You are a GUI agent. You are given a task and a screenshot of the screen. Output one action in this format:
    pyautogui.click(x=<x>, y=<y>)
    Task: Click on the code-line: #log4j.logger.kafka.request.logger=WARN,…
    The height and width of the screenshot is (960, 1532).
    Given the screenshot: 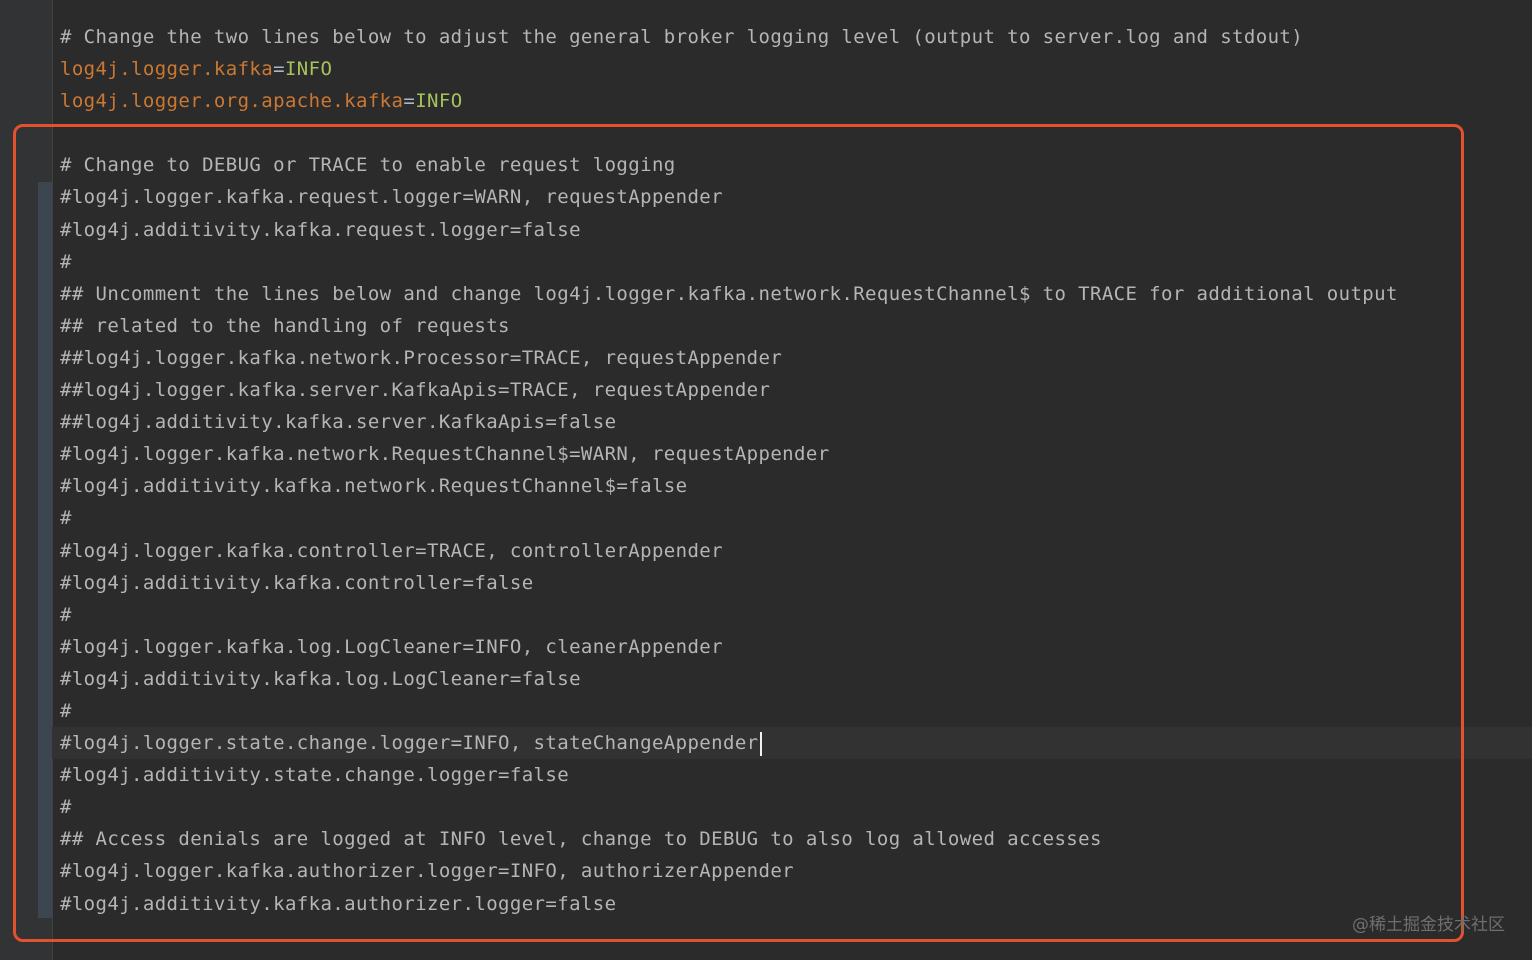 What is the action you would take?
    pyautogui.click(x=796, y=197)
    